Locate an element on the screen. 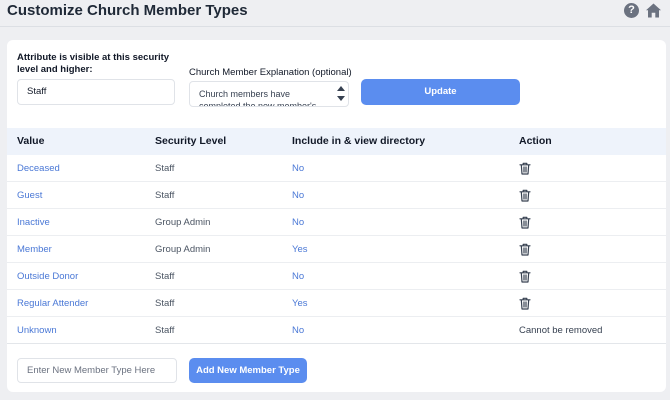 The width and height of the screenshot is (670, 400). column-header-value: Value is located at coordinates (31, 141).